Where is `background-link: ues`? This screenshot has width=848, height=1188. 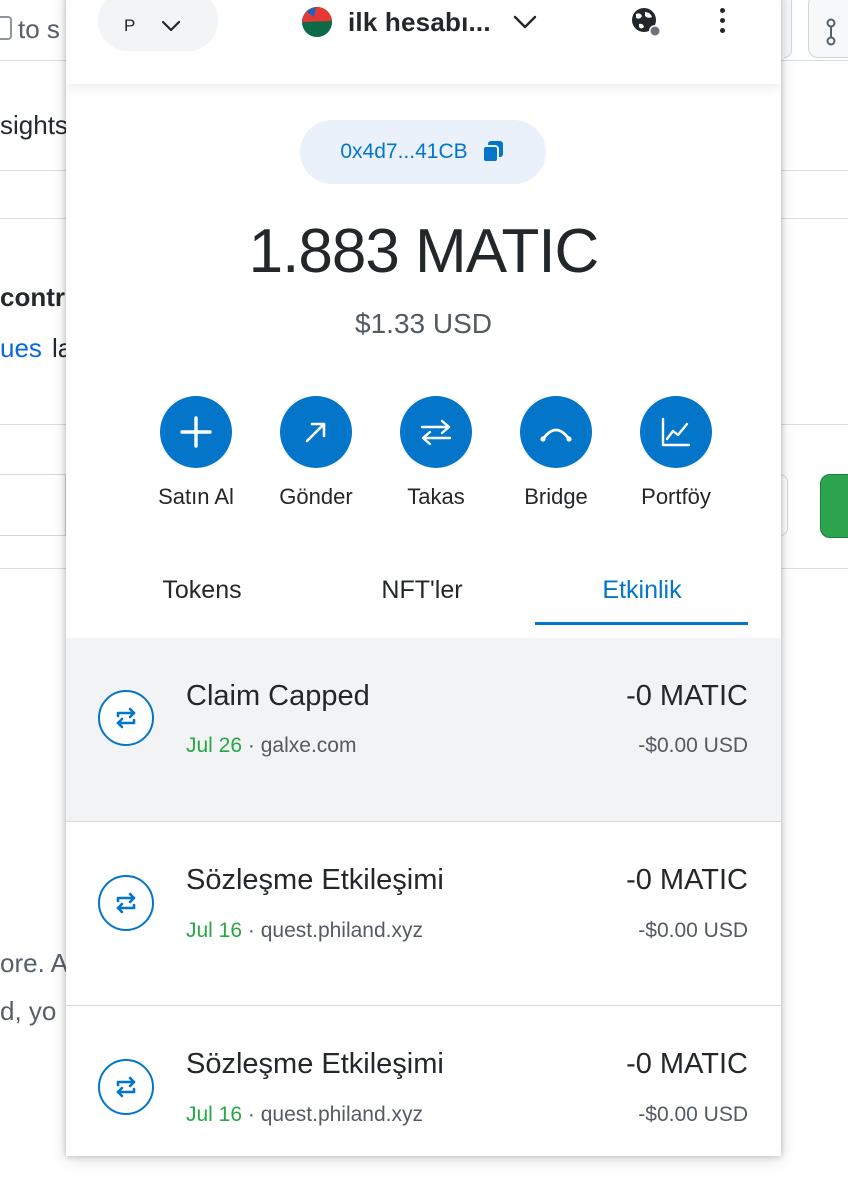 background-link: ues is located at coordinates (21, 348).